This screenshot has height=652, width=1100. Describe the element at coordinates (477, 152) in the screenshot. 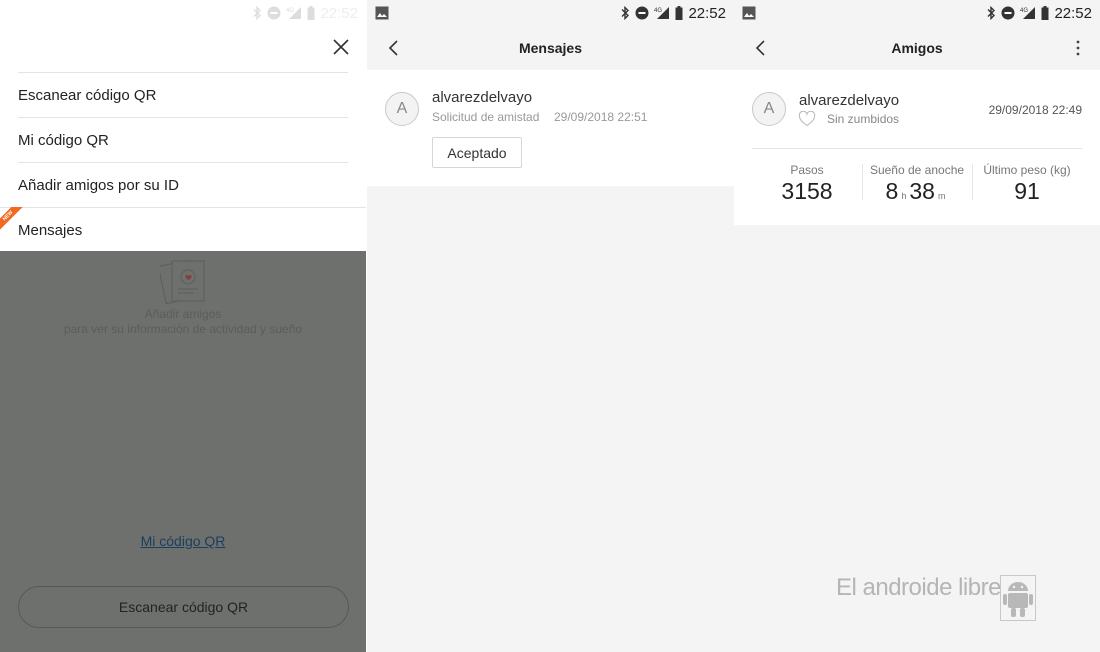

I see `accepted-button: Aceptado` at that location.